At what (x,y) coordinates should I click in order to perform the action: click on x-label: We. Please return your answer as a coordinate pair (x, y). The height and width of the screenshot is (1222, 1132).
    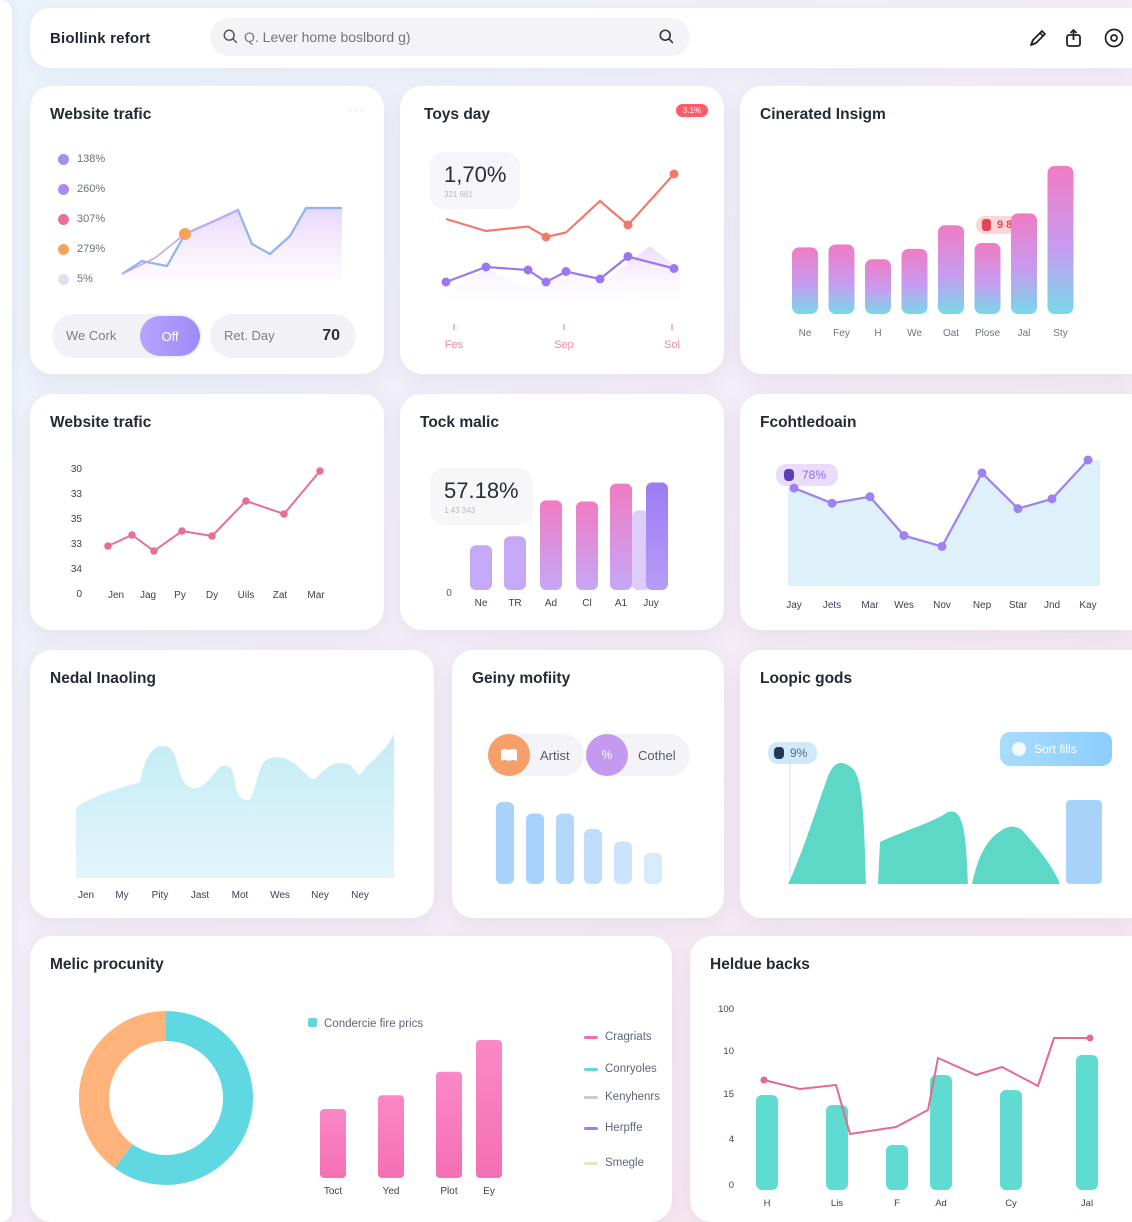
    Looking at the image, I should click on (914, 333).